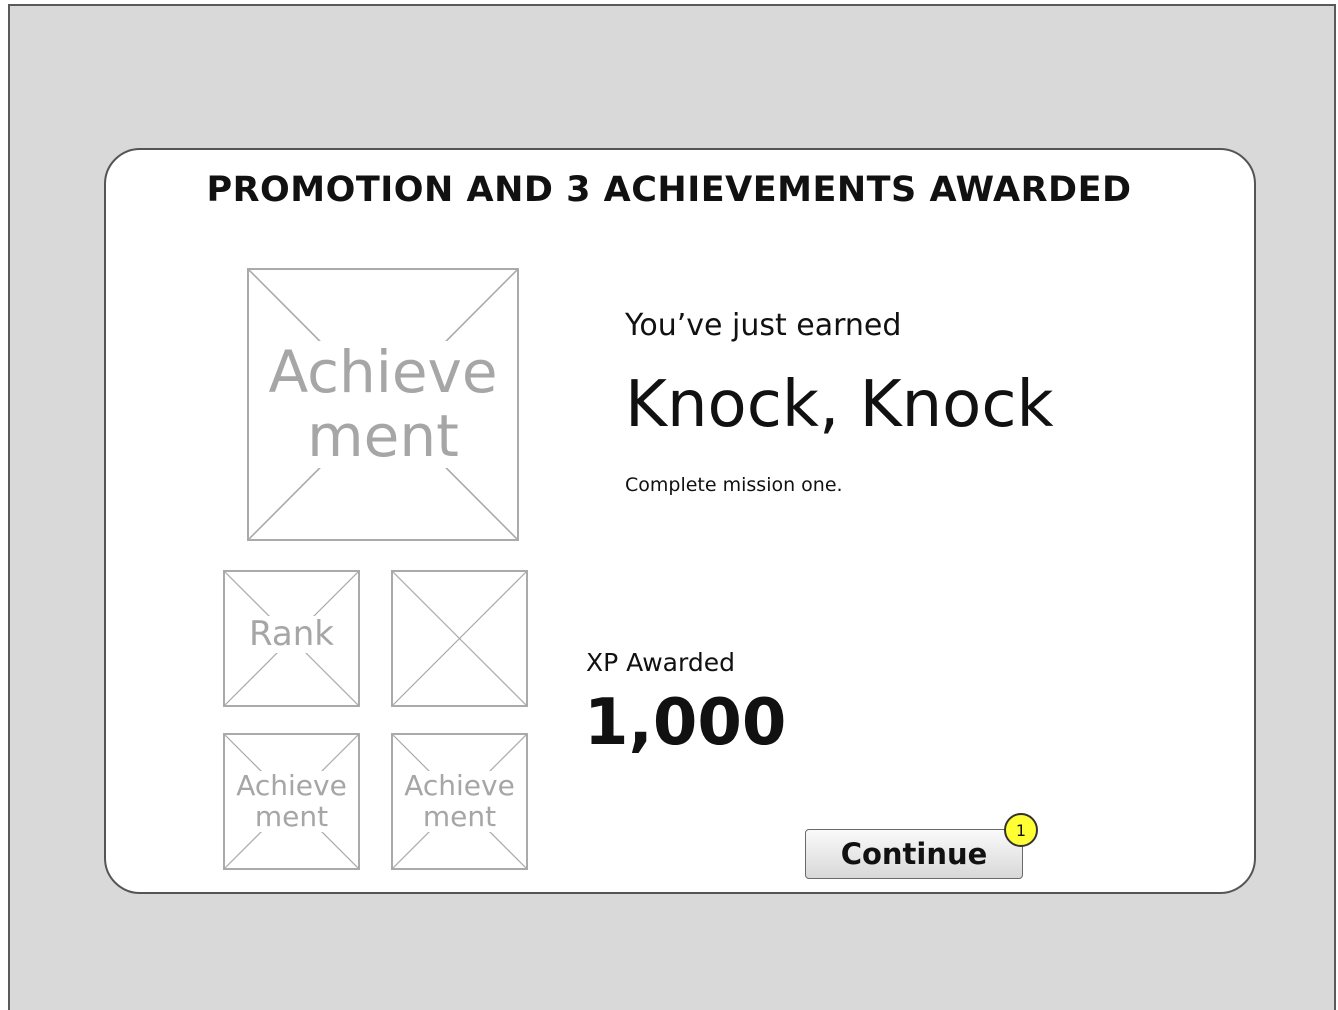 This screenshot has width=1338, height=1010. I want to click on rank-label: Rank, so click(291, 634).